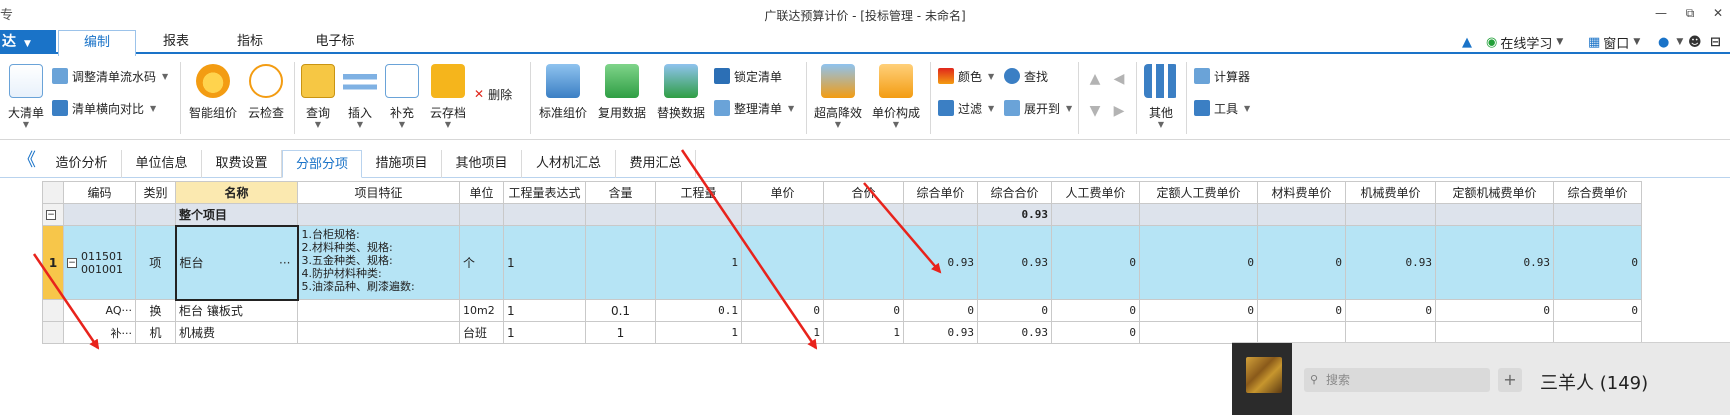 This screenshot has width=1730, height=415. I want to click on column-header: 综合单价, so click(940, 192).